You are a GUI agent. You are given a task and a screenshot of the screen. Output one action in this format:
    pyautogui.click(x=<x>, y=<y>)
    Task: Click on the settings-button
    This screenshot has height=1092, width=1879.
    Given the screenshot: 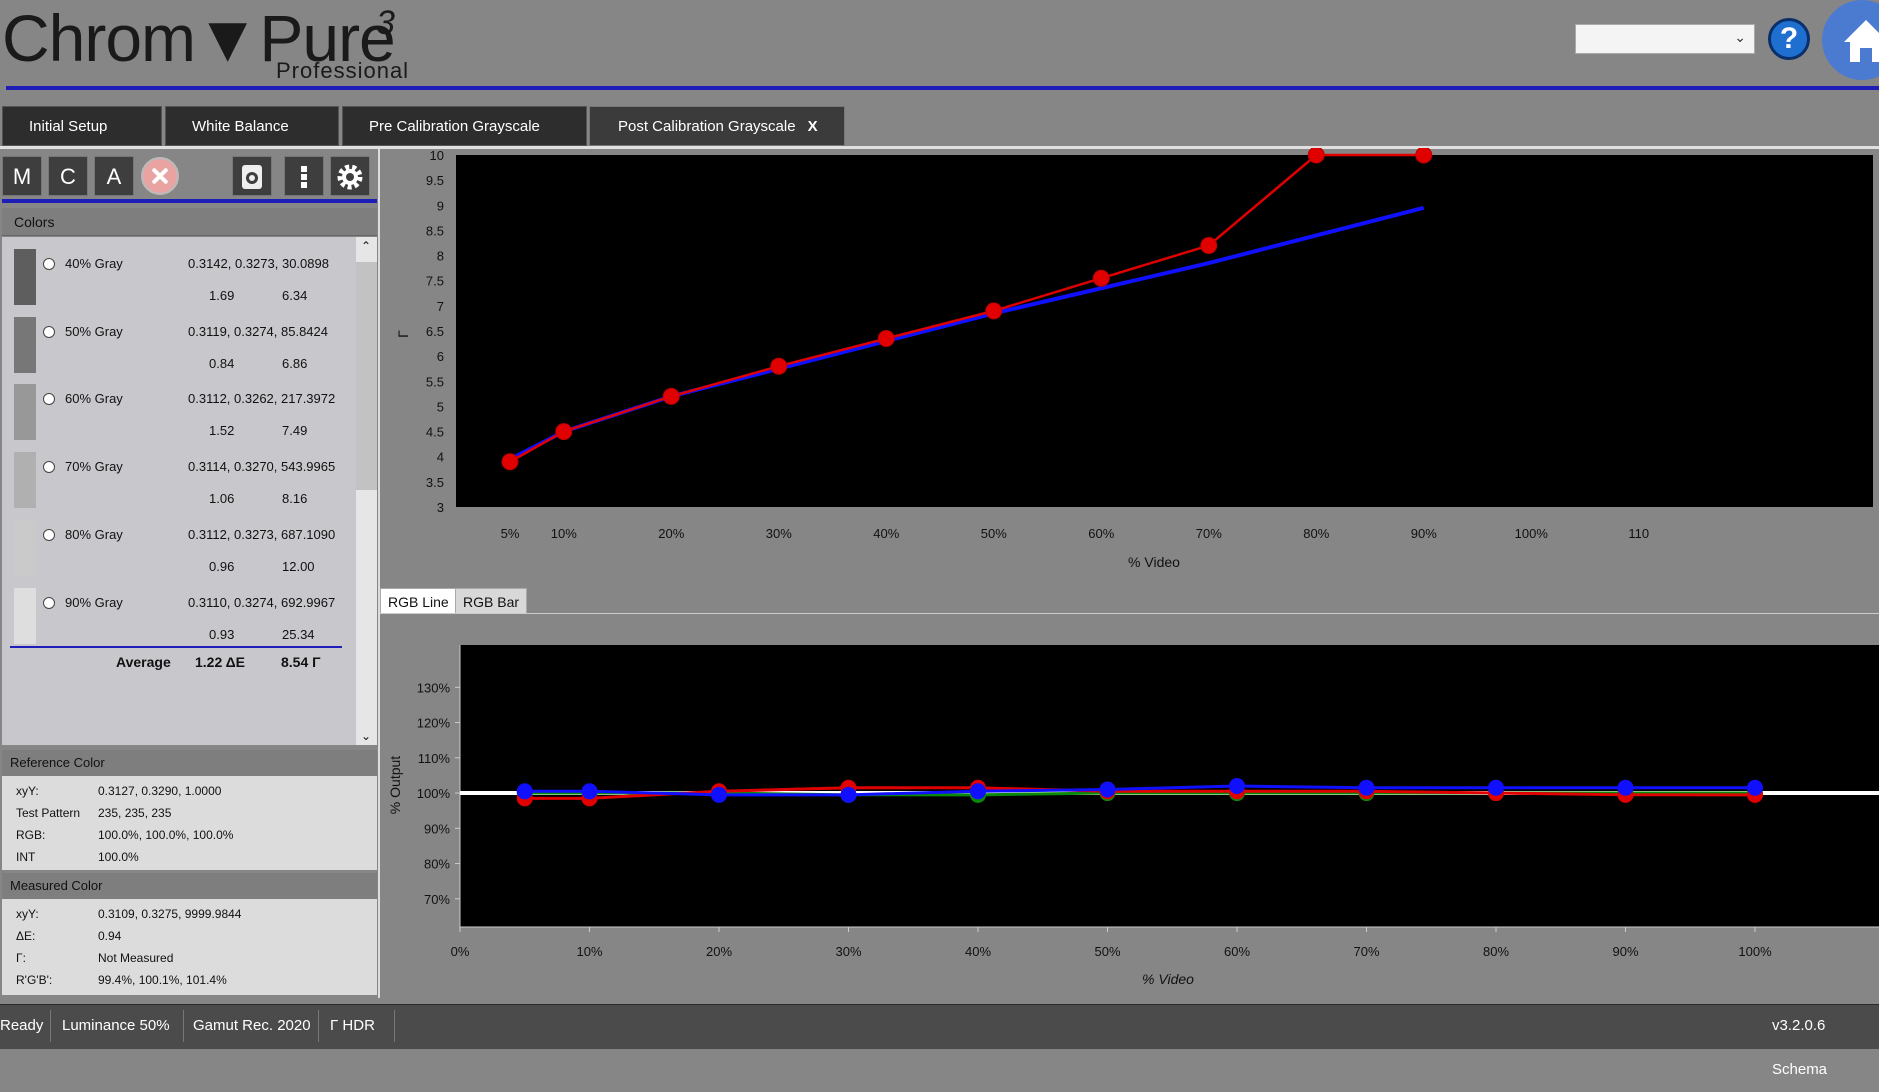 What is the action you would take?
    pyautogui.click(x=350, y=176)
    